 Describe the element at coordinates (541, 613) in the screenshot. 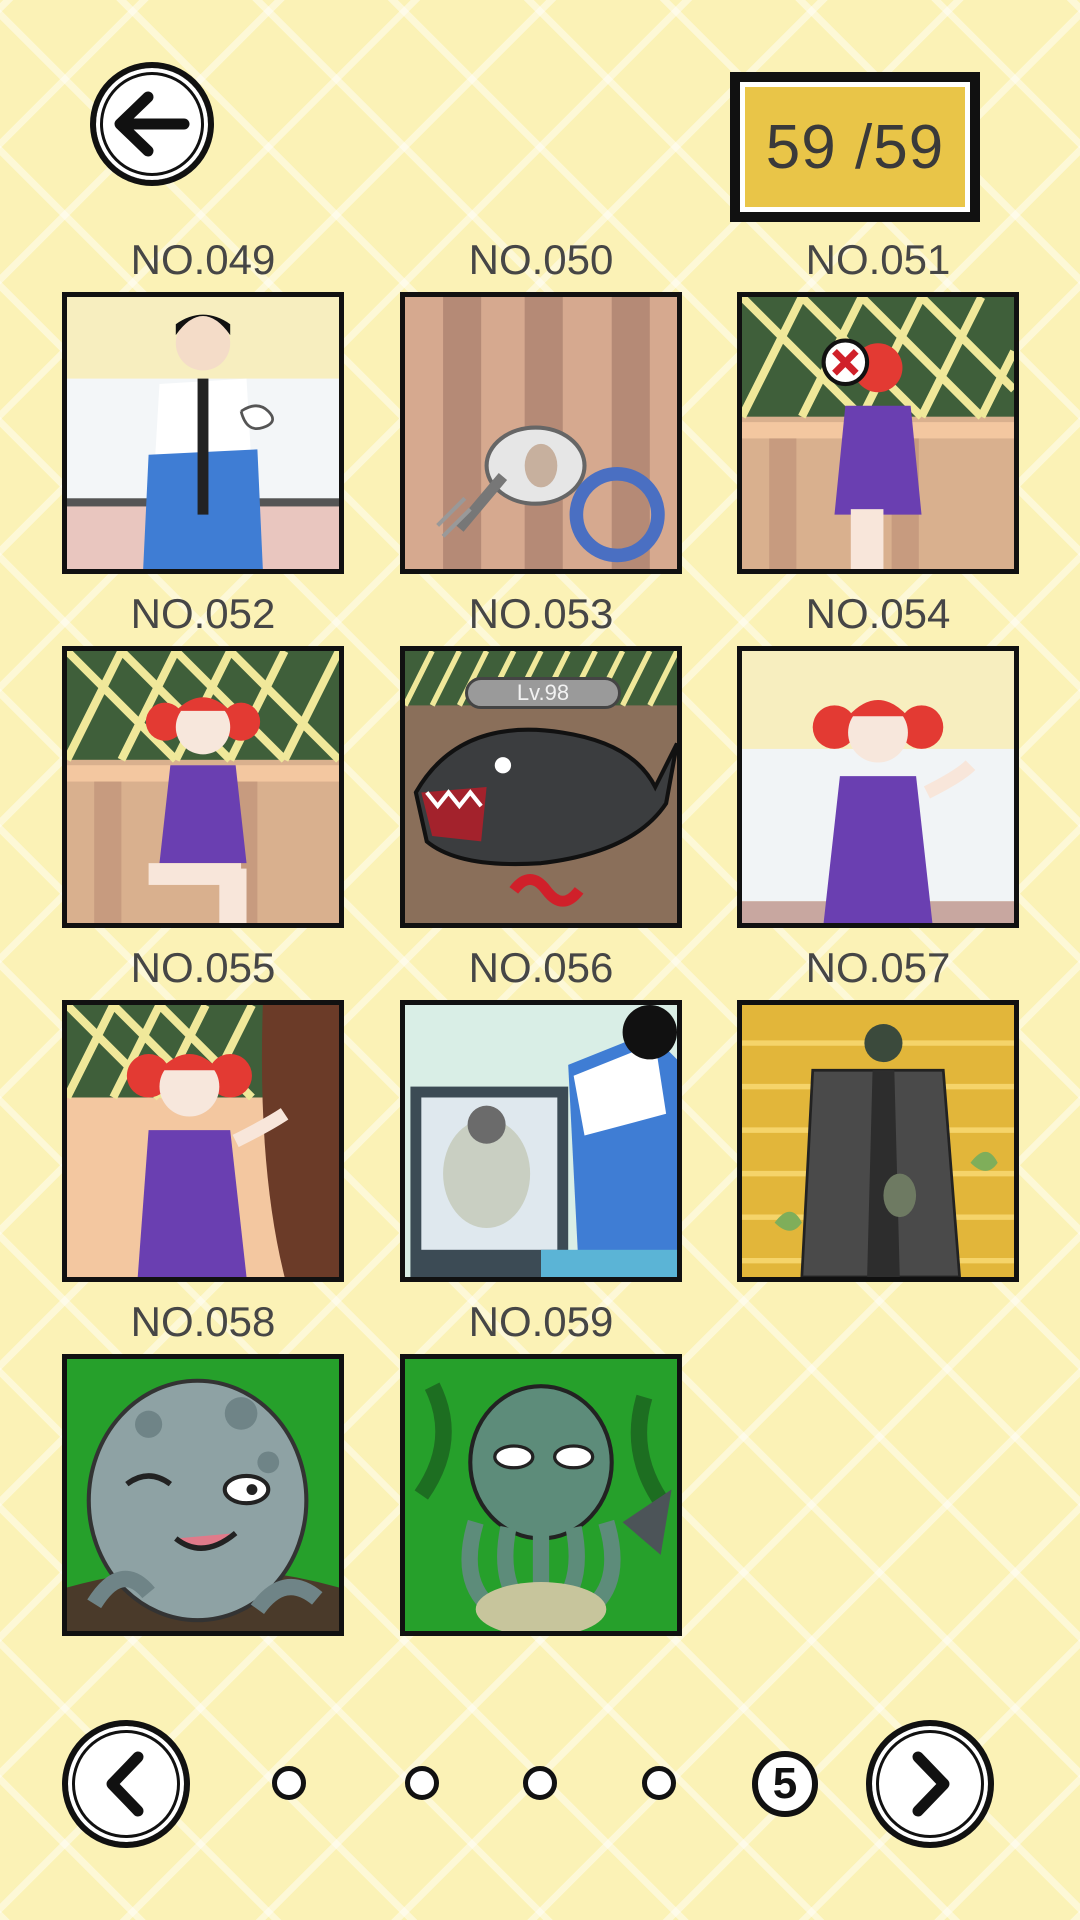

I see `item-number: NO.053` at that location.